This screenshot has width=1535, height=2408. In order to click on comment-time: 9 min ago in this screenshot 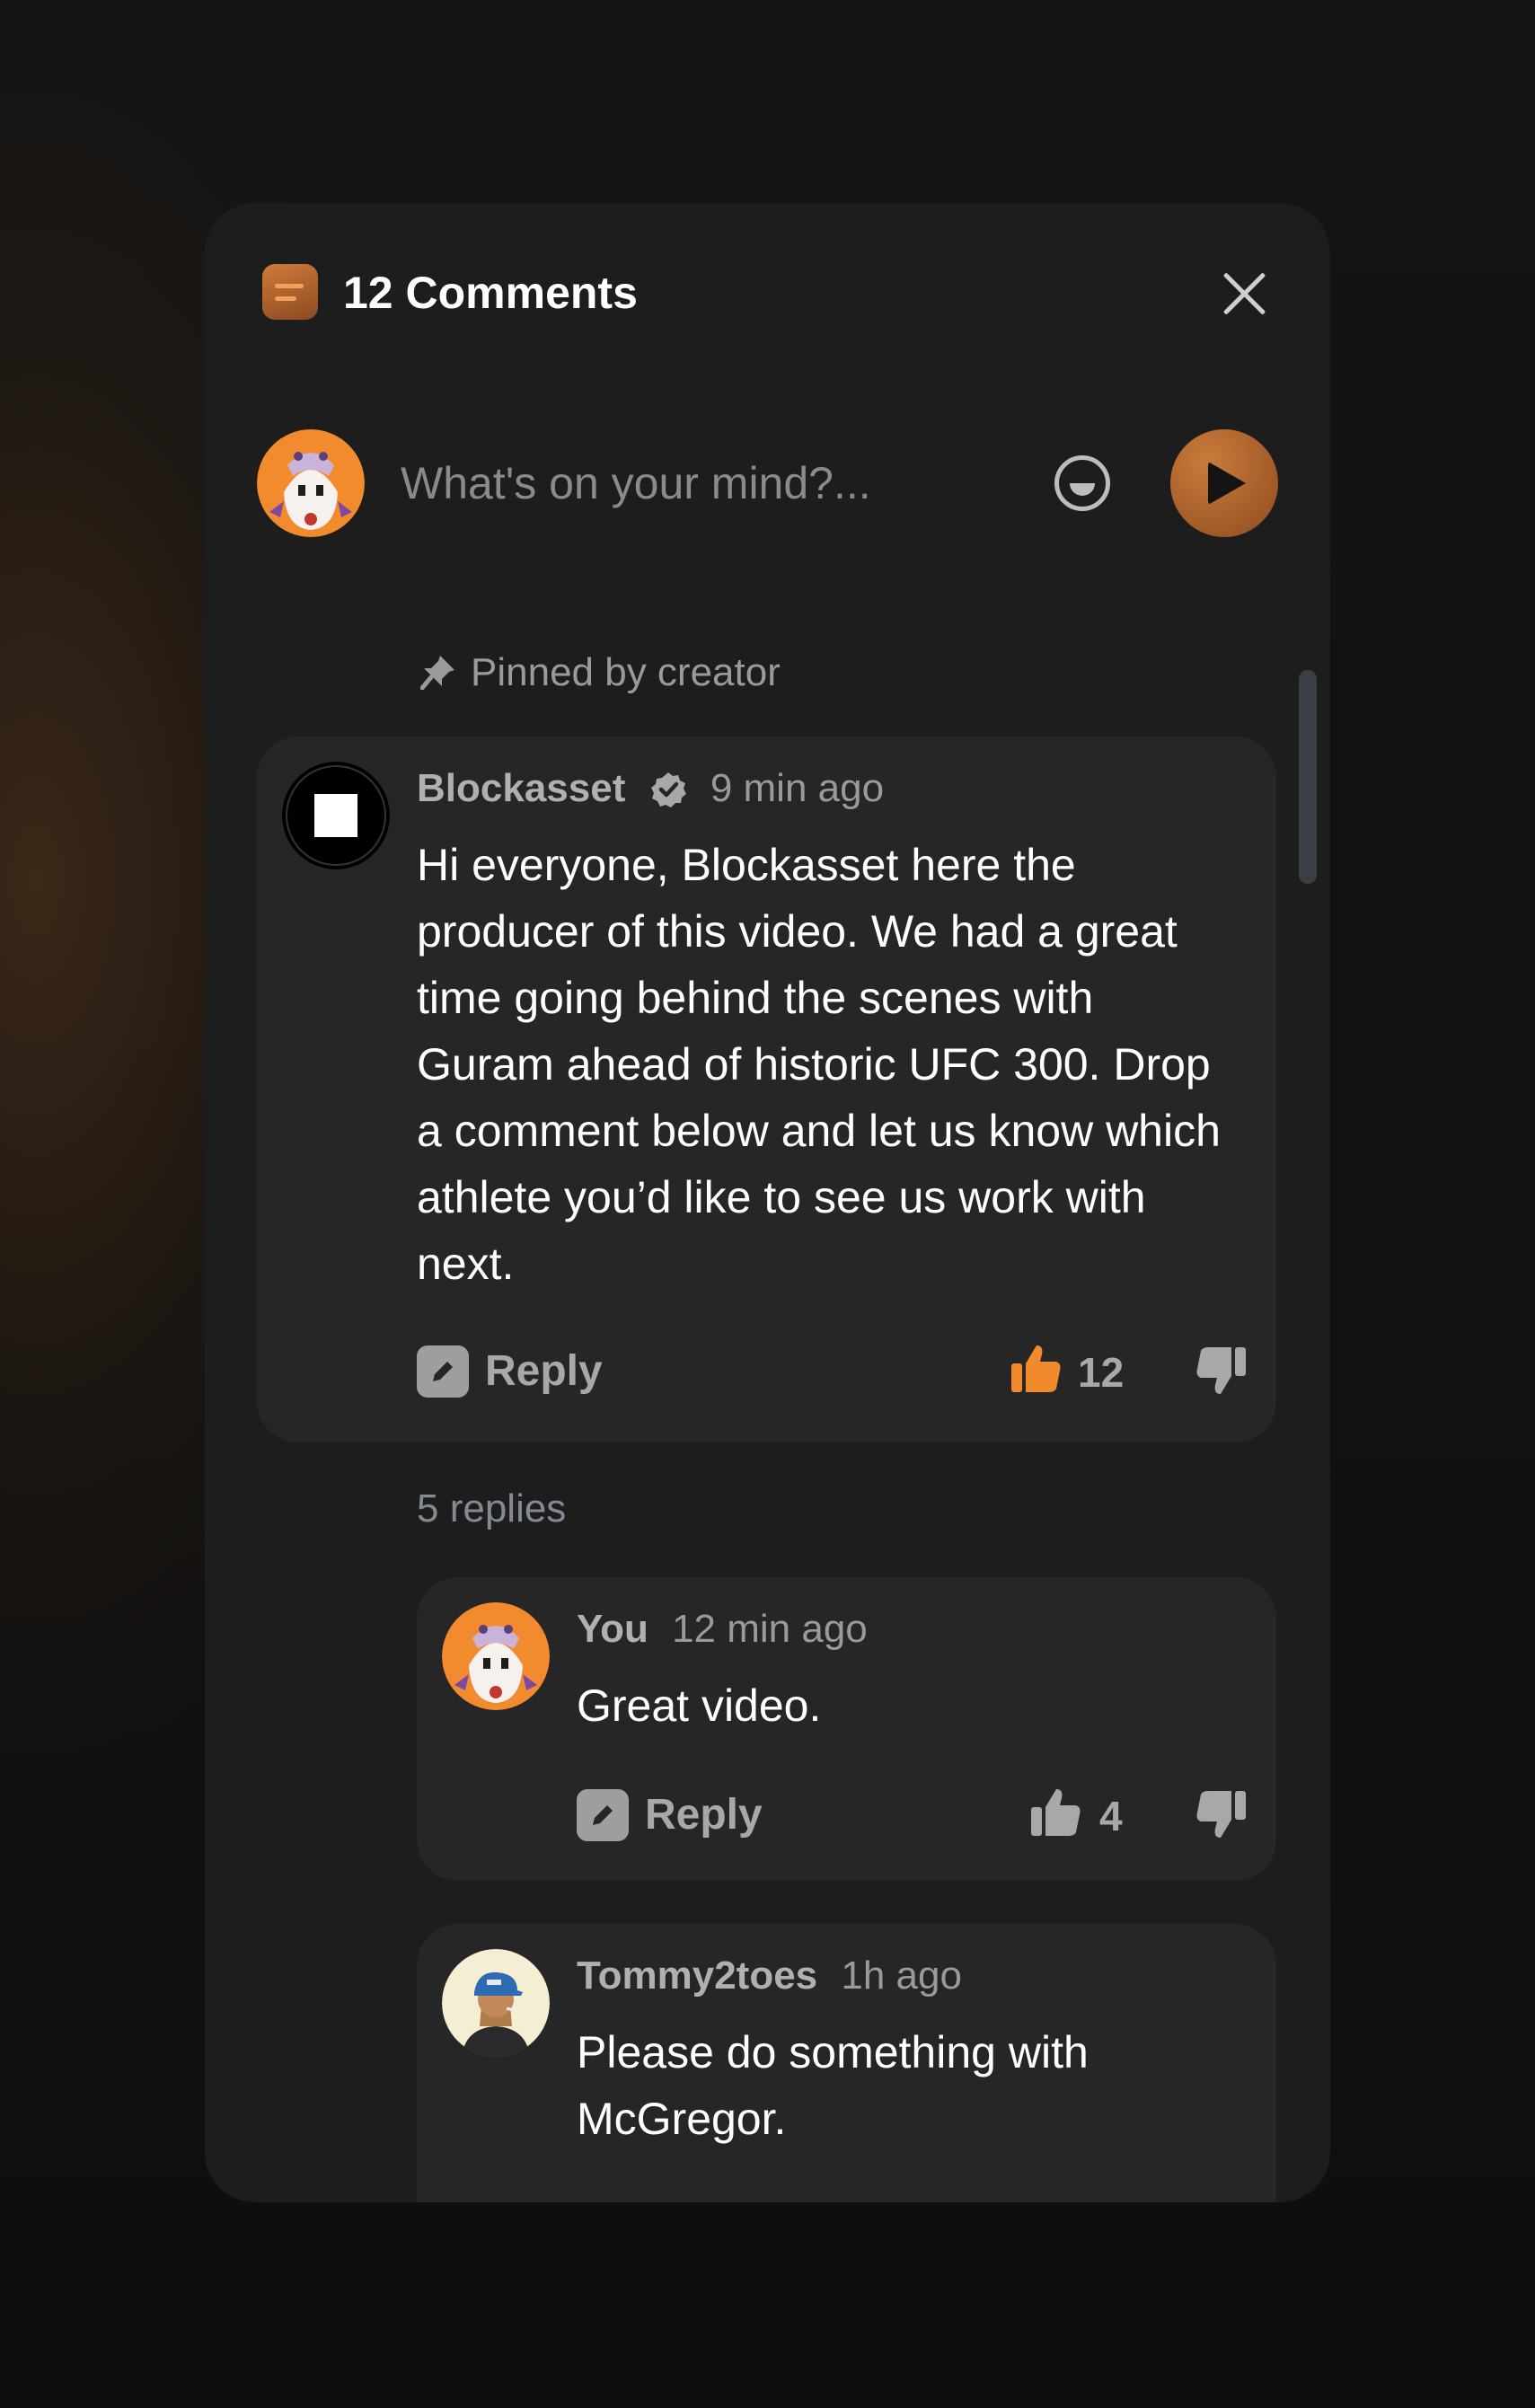, I will do `click(798, 788)`.